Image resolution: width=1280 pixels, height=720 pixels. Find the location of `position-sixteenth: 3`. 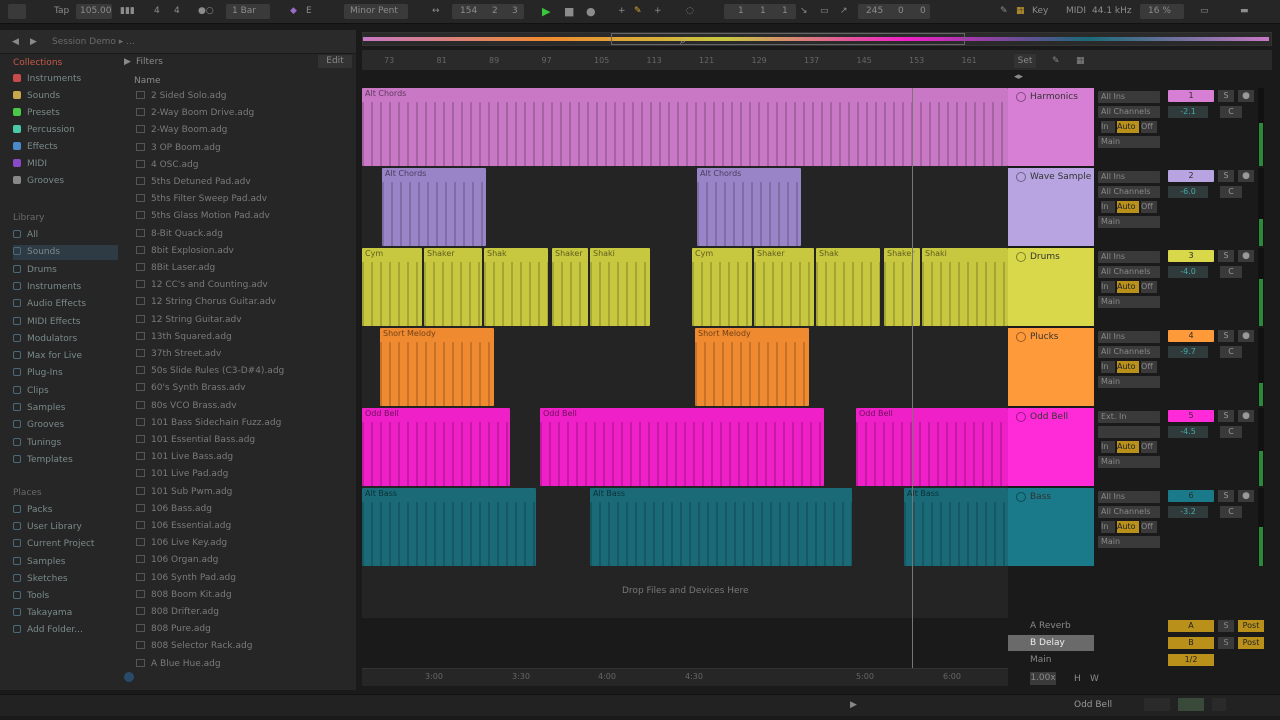

position-sixteenth: 3 is located at coordinates (515, 11).